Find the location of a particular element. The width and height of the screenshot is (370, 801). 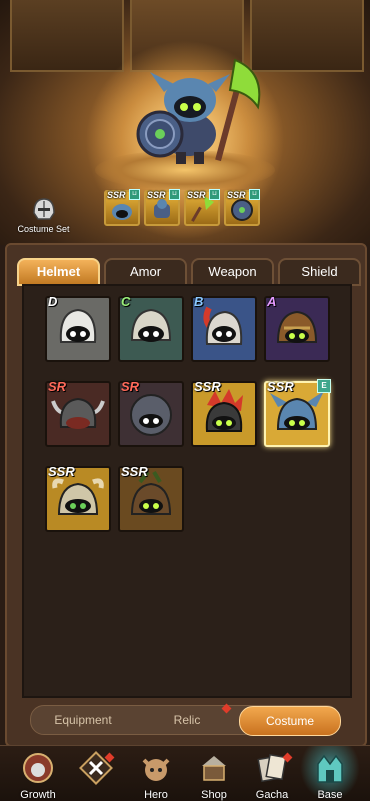

bottom-navigation: Growth Hero Shop Gacha Base is located at coordinates (185, 773).